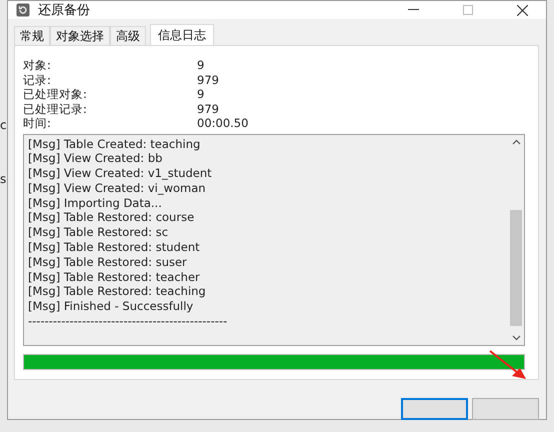 The height and width of the screenshot is (432, 554). Describe the element at coordinates (117, 292) in the screenshot. I see `log-line: [Msg] Table Restored: teaching` at that location.